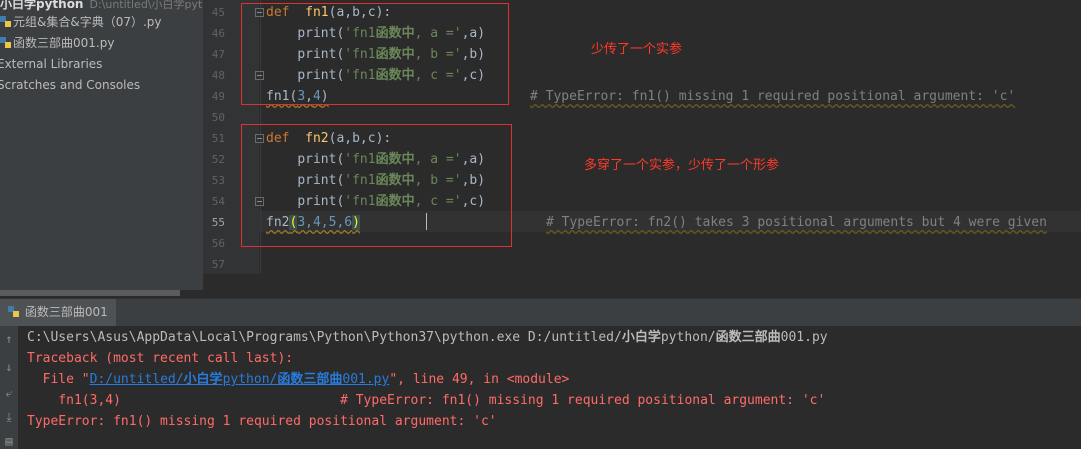 The image size is (1081, 449). Describe the element at coordinates (218, 264) in the screenshot. I see `line-number: 57` at that location.